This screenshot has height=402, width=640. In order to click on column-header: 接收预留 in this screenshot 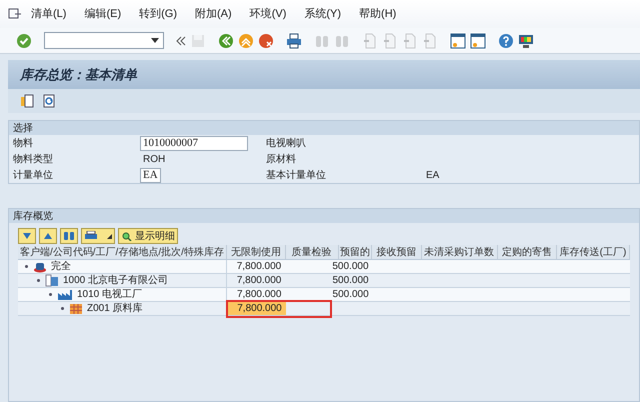, I will do `click(396, 252)`.